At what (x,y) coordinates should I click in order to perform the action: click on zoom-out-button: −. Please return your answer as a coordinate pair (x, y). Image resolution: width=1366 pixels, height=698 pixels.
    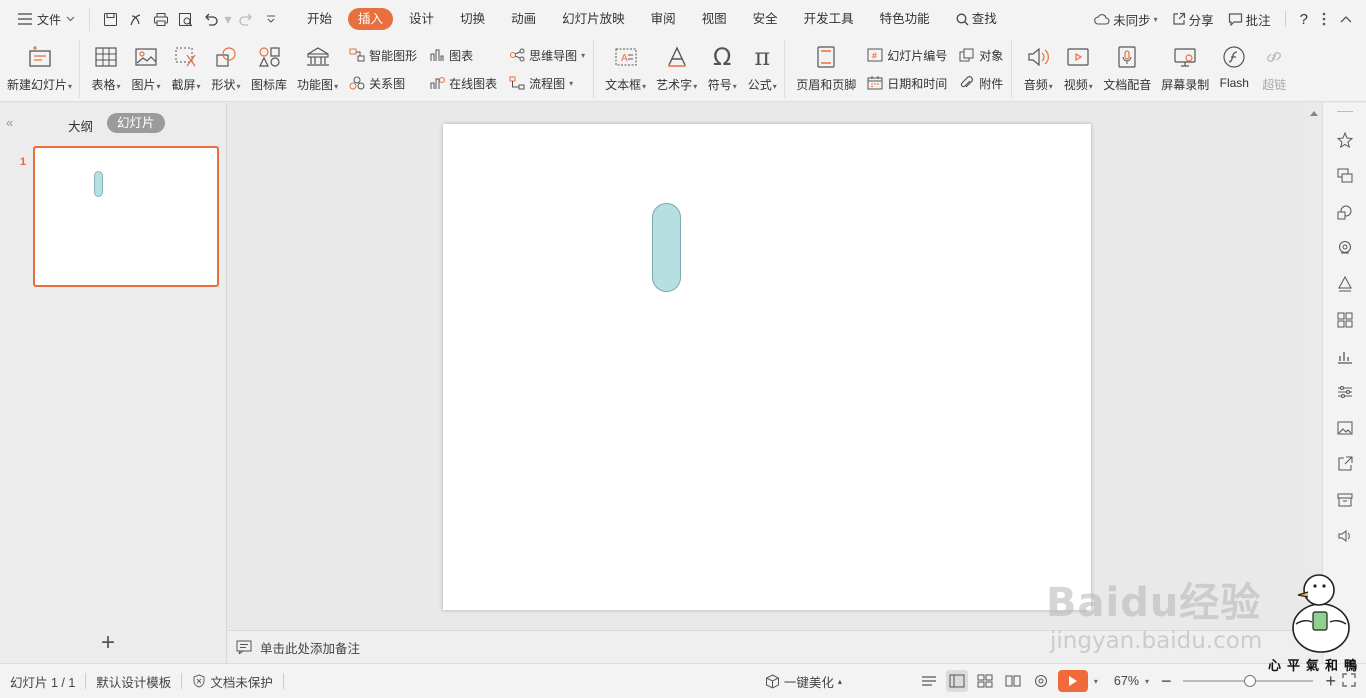
    Looking at the image, I should click on (1166, 681).